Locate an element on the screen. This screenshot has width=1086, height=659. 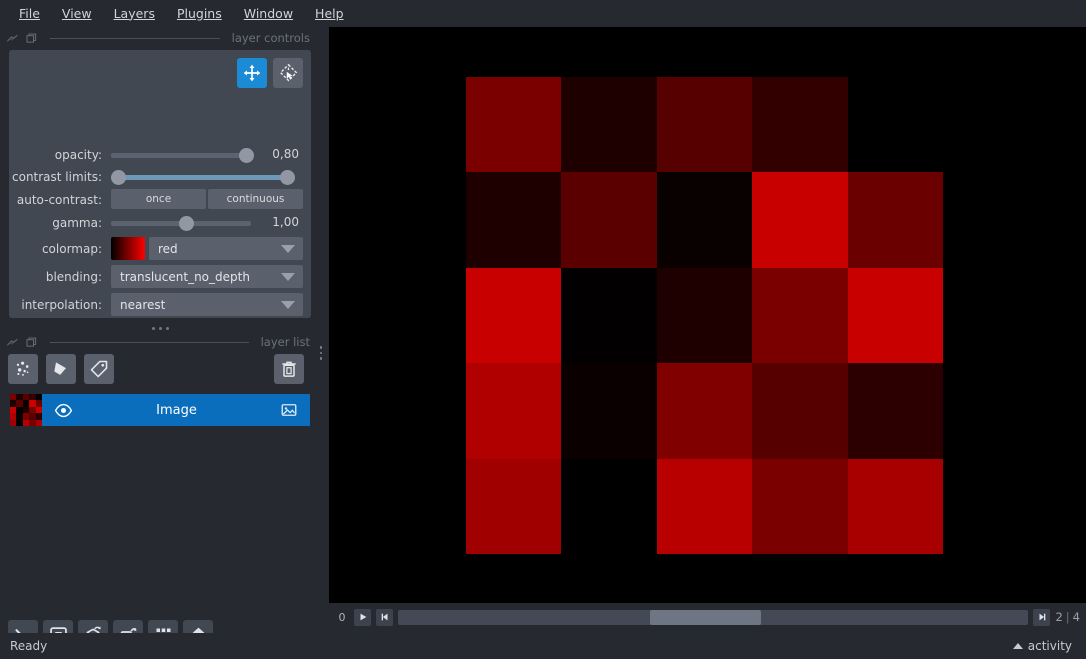
menu-plugins: Plugins is located at coordinates (199, 13).